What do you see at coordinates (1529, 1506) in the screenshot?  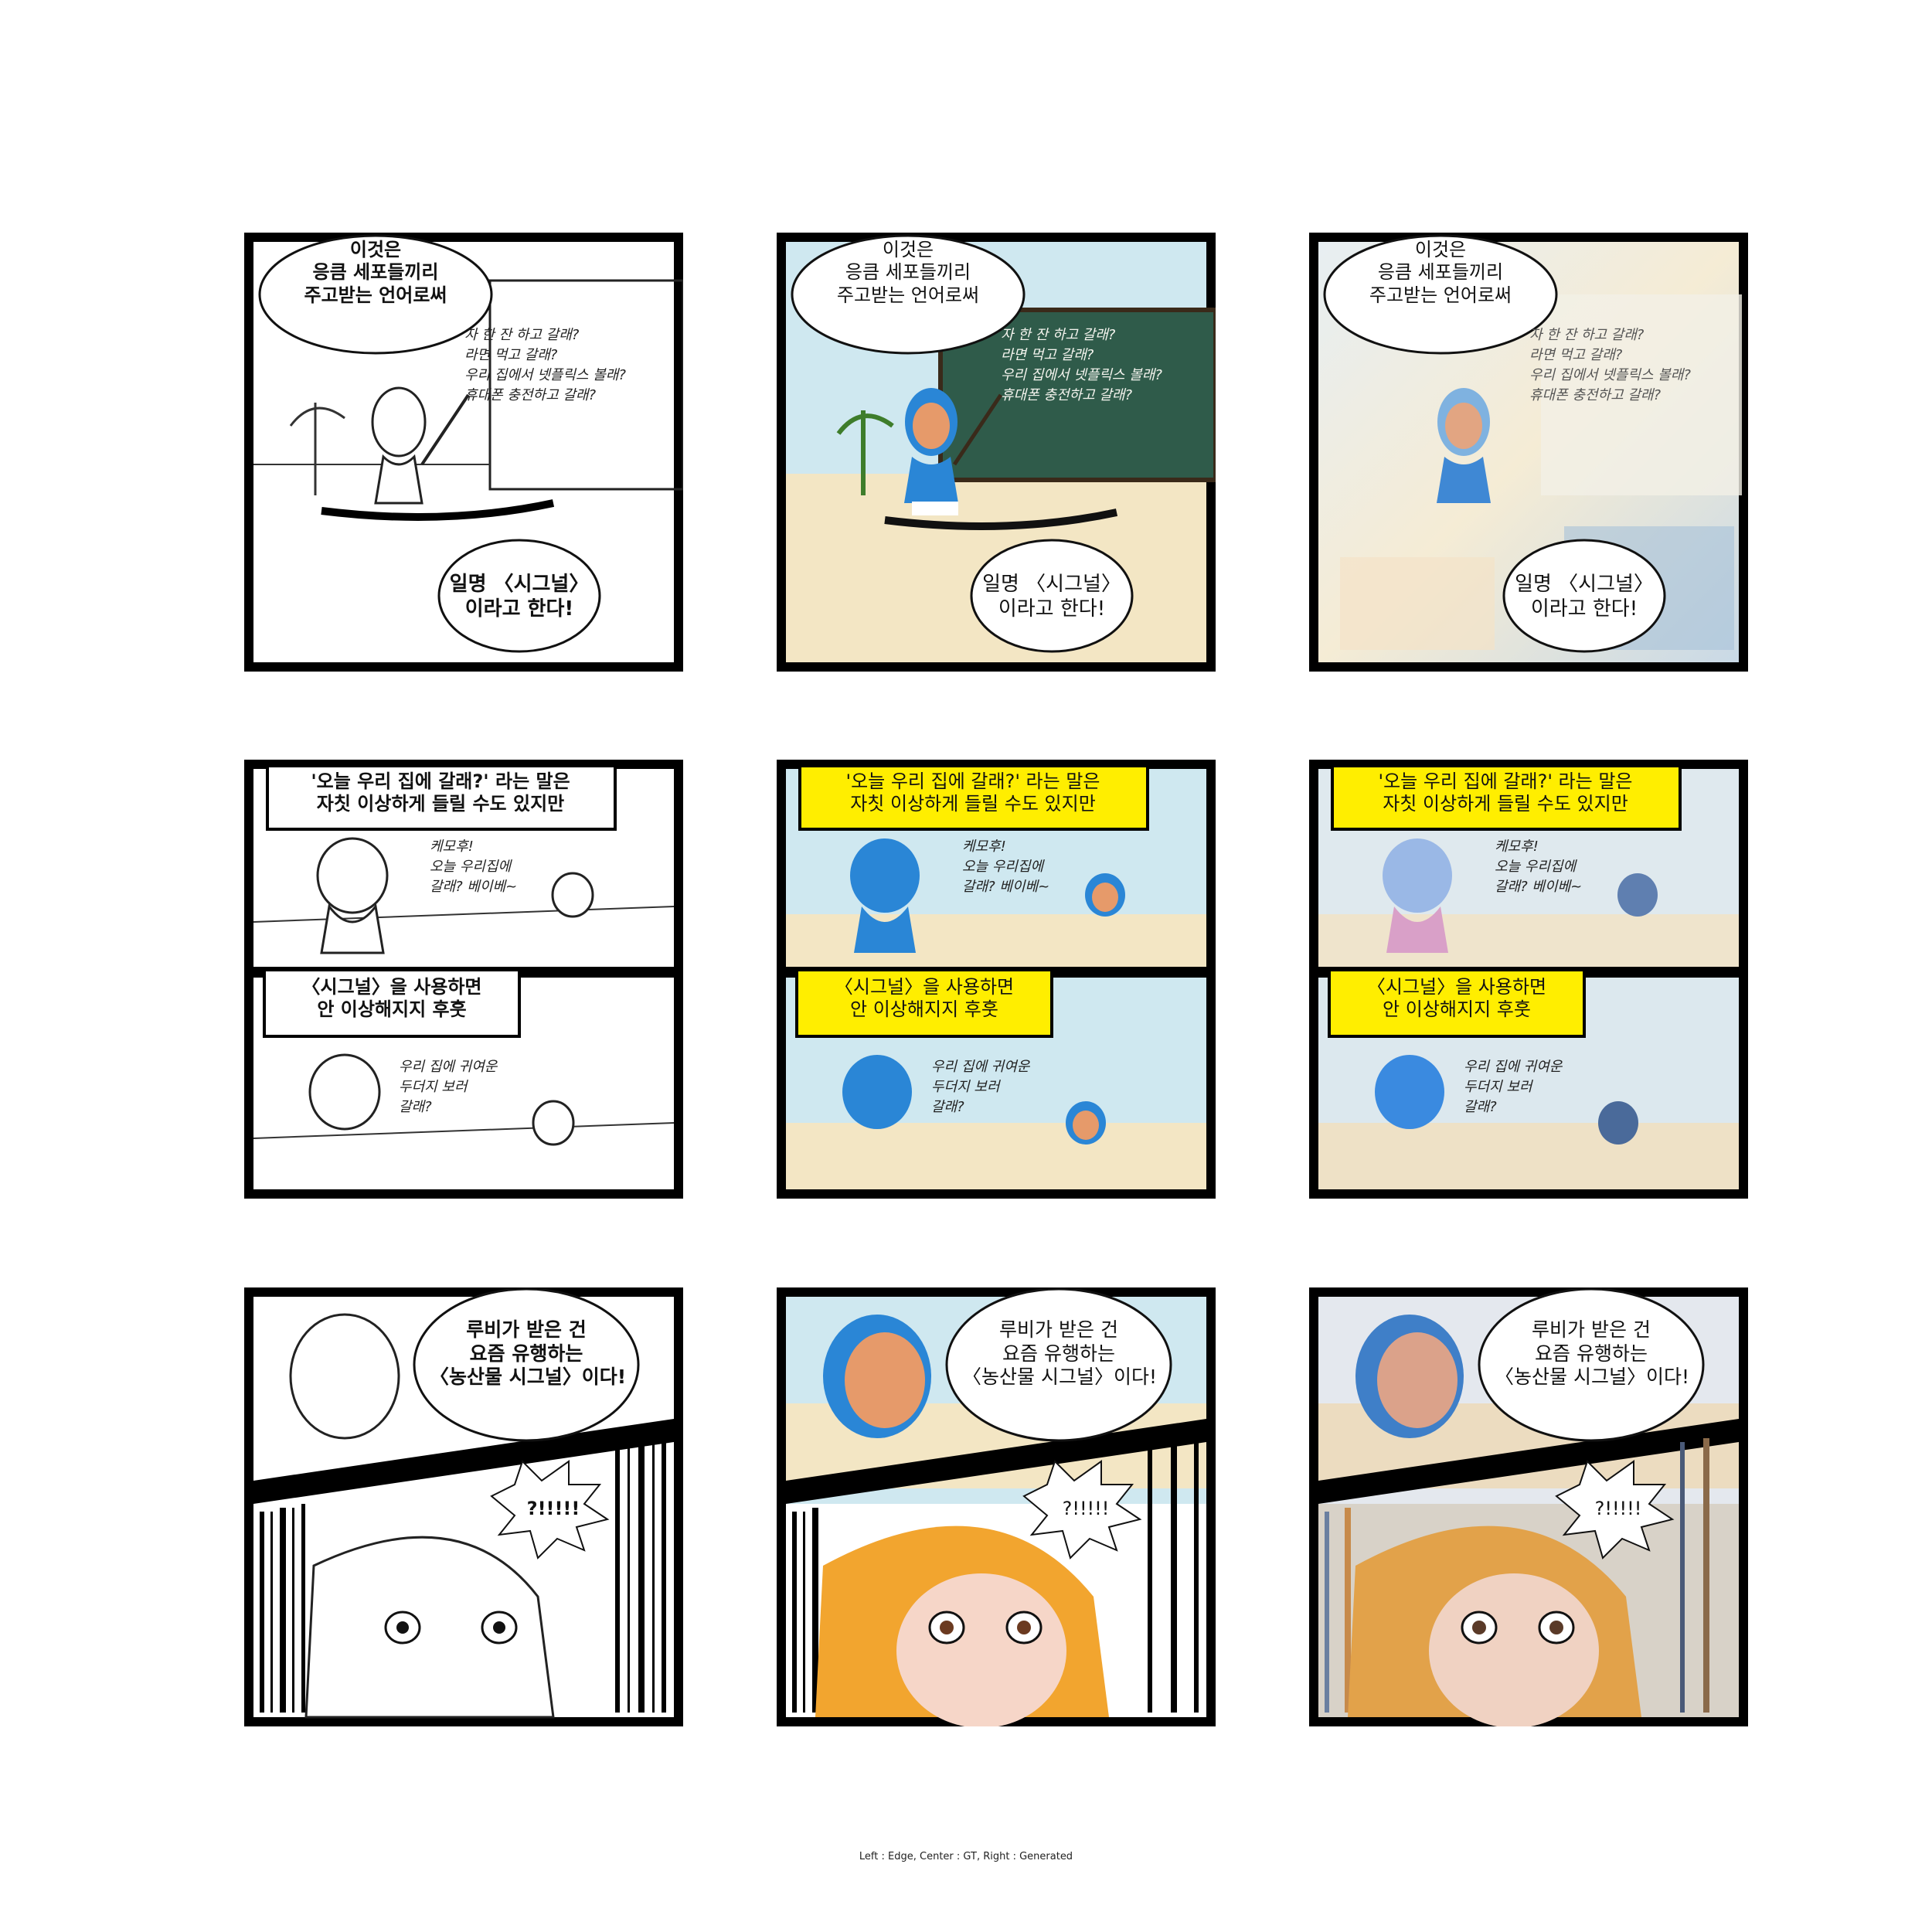 I see `panel-row3-generated: 루비가 받은 건 요즘 유행하는 〈농산물 시그널〉이다! ?!!!!!` at bounding box center [1529, 1506].